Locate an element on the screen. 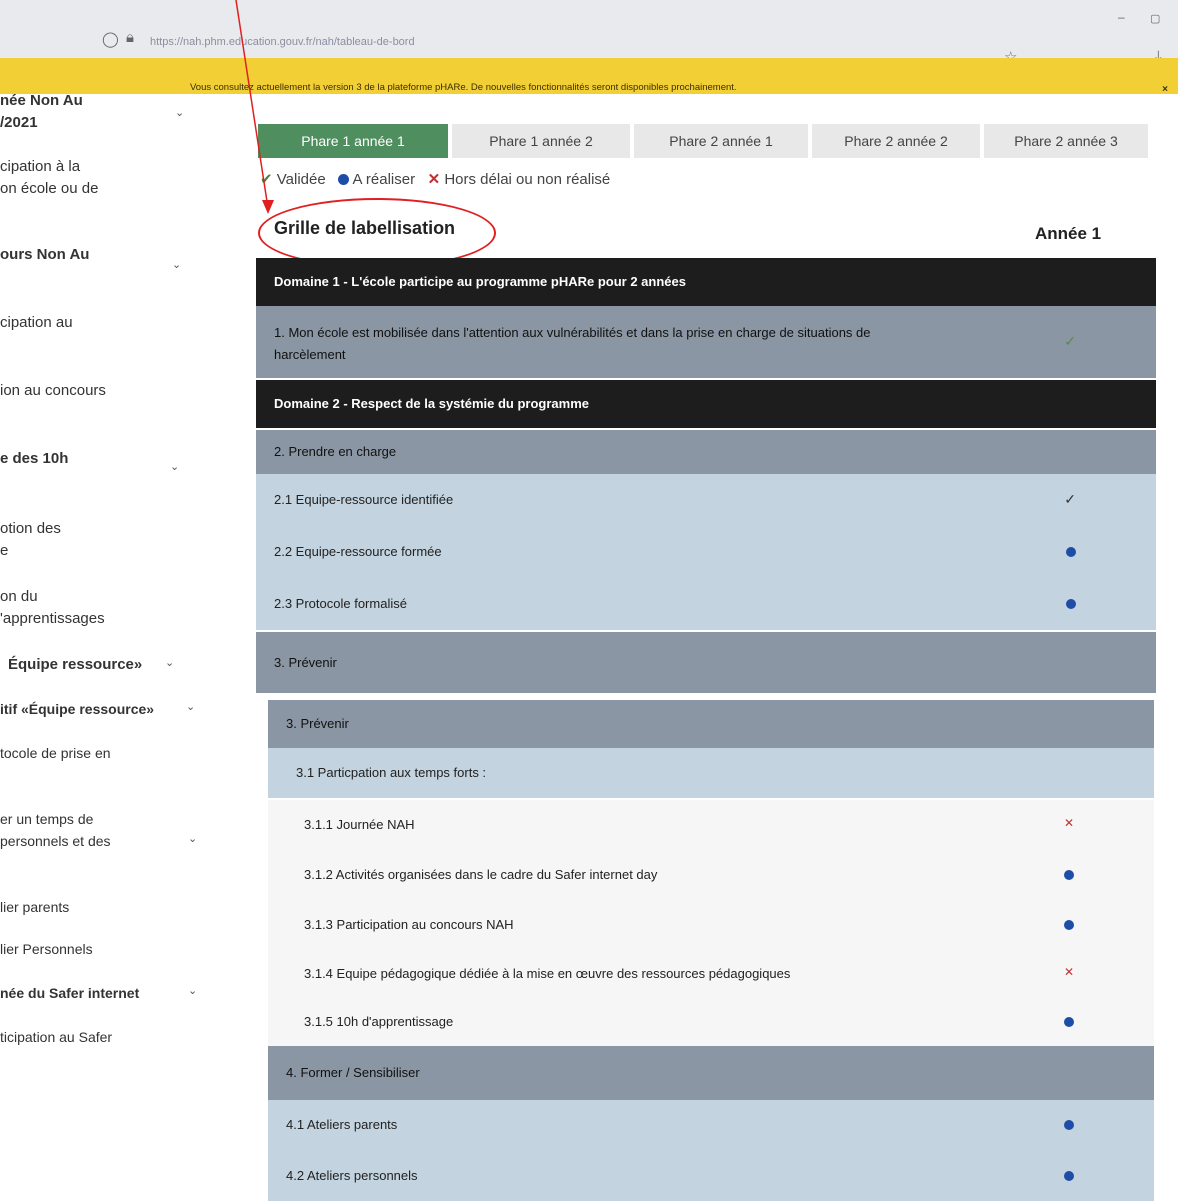  criterion-row: 2.2 Equipe-ressource formée is located at coordinates (706, 552).